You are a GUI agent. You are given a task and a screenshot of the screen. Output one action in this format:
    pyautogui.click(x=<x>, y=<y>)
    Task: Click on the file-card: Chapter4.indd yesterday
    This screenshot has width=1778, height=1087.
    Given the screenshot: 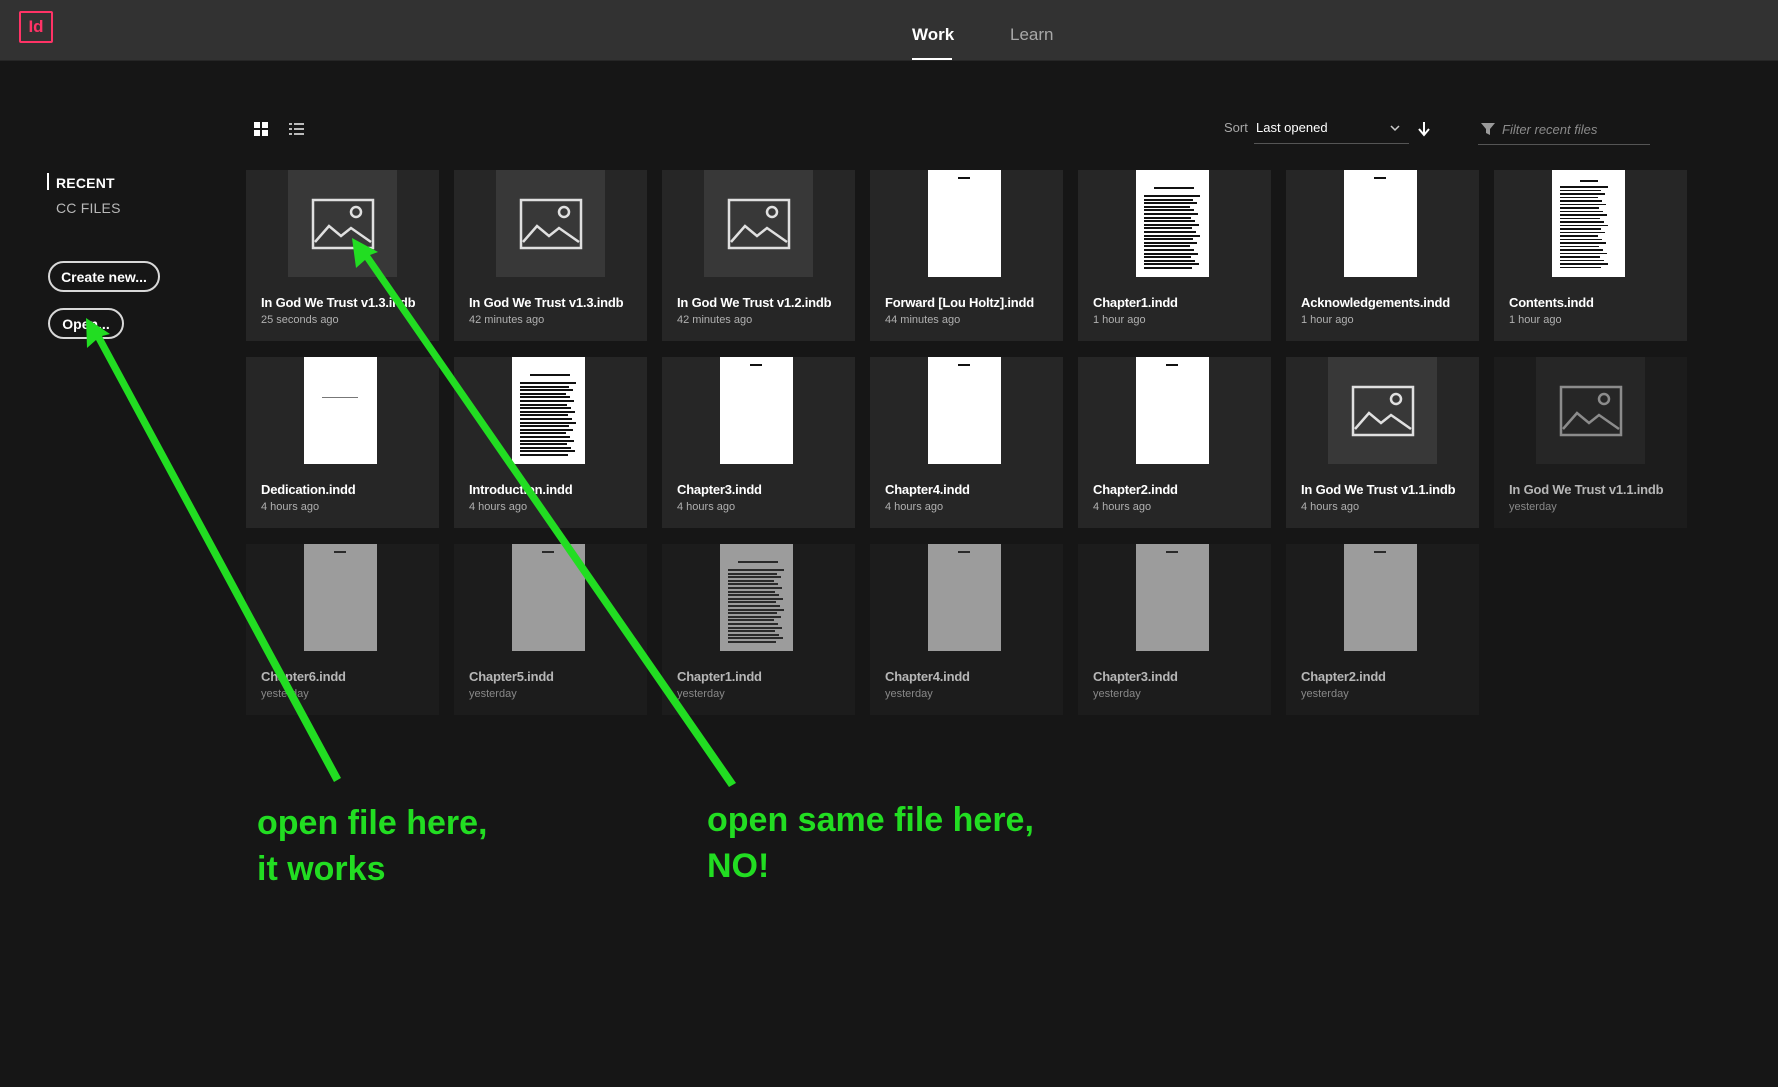 What is the action you would take?
    pyautogui.click(x=966, y=629)
    